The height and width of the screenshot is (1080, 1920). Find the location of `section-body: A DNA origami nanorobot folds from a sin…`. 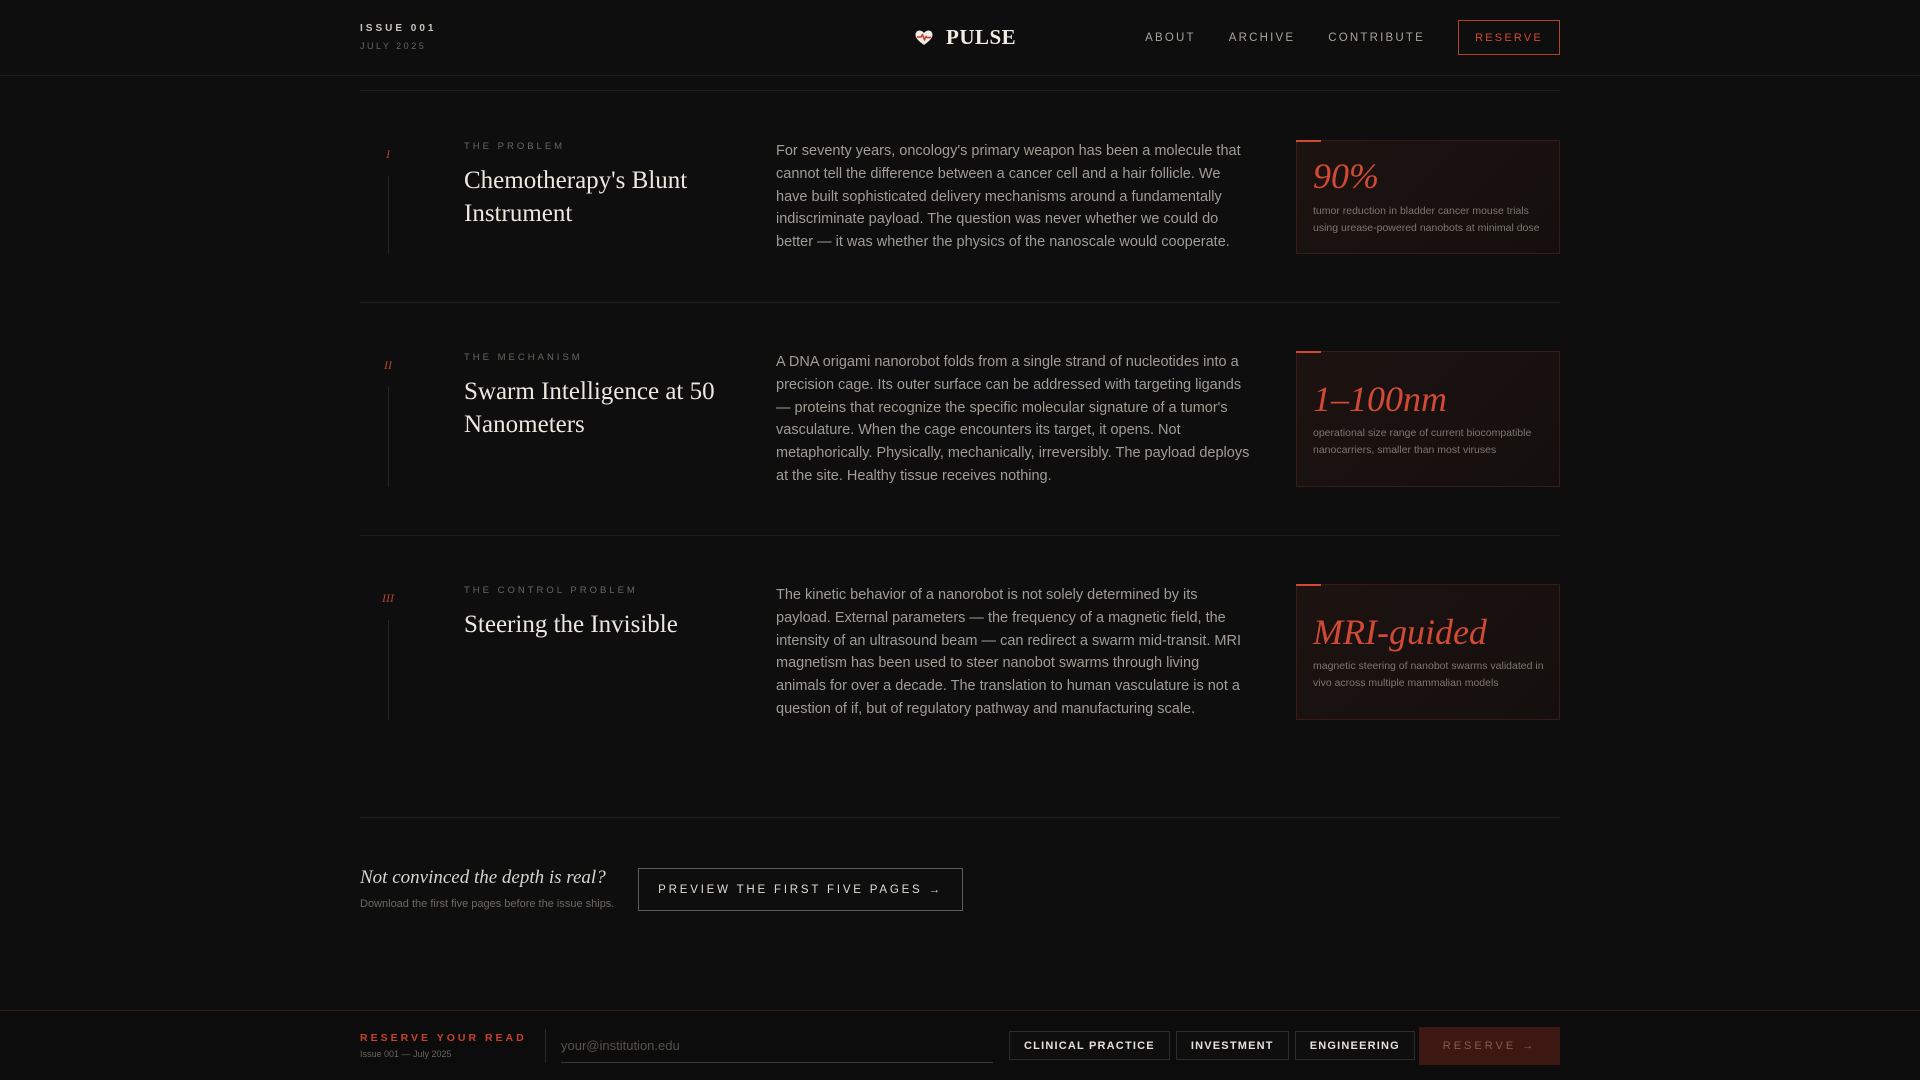

section-body: A DNA origami nanorobot folds from a sin… is located at coordinates (1013, 419).